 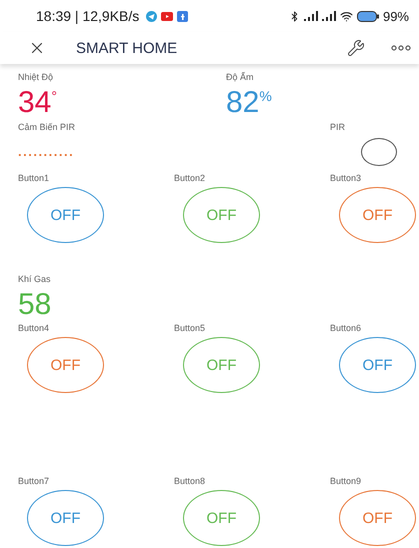 I want to click on widget-label: Button3, so click(x=346, y=178).